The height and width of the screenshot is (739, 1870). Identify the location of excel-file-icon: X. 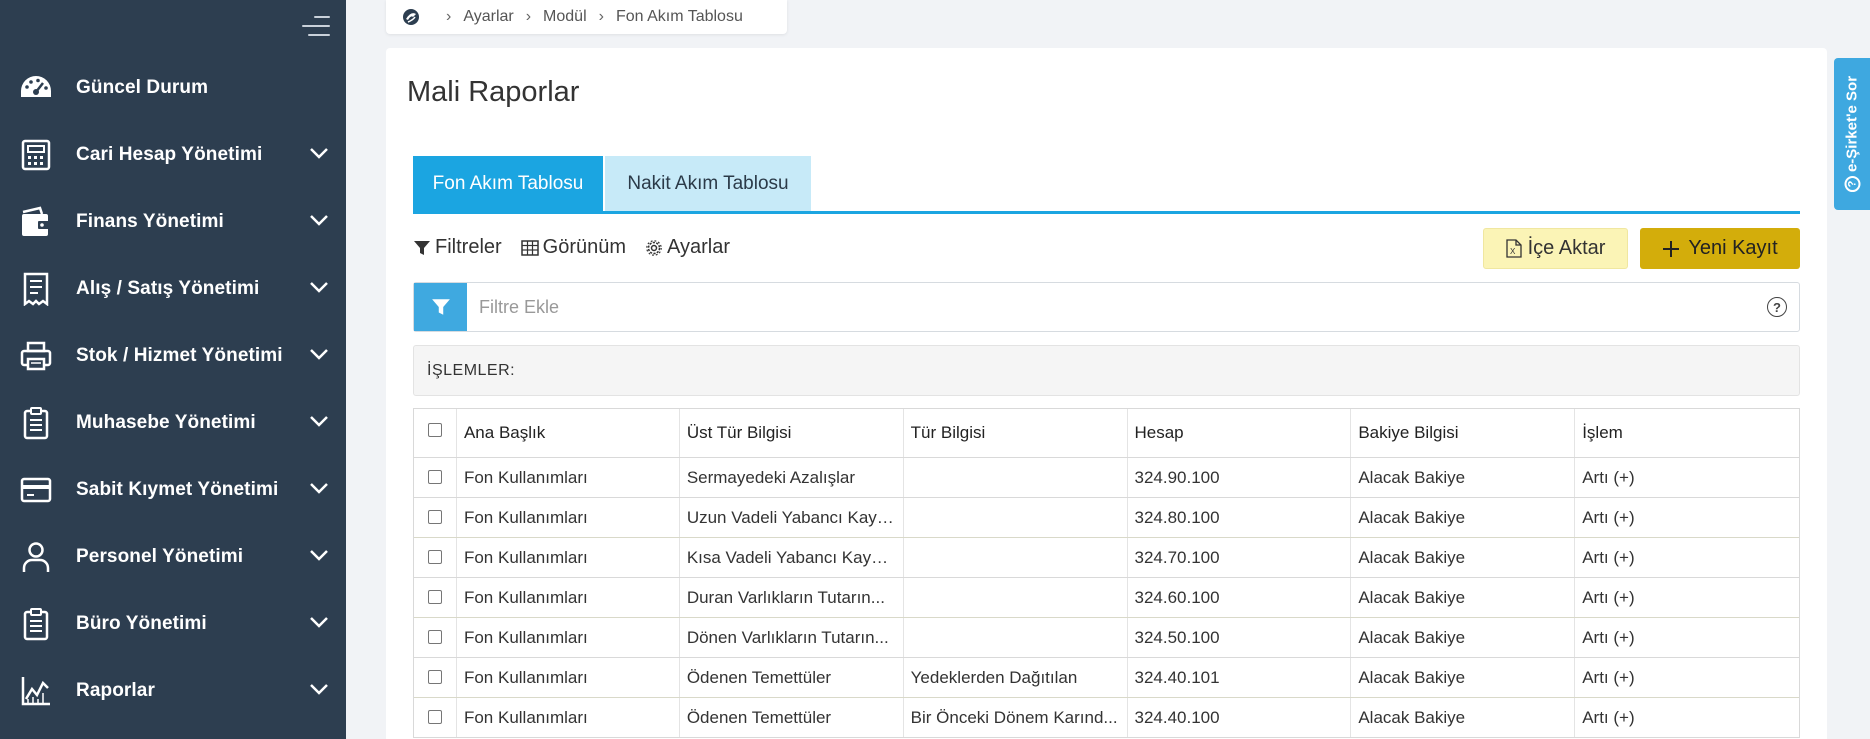
(1513, 248).